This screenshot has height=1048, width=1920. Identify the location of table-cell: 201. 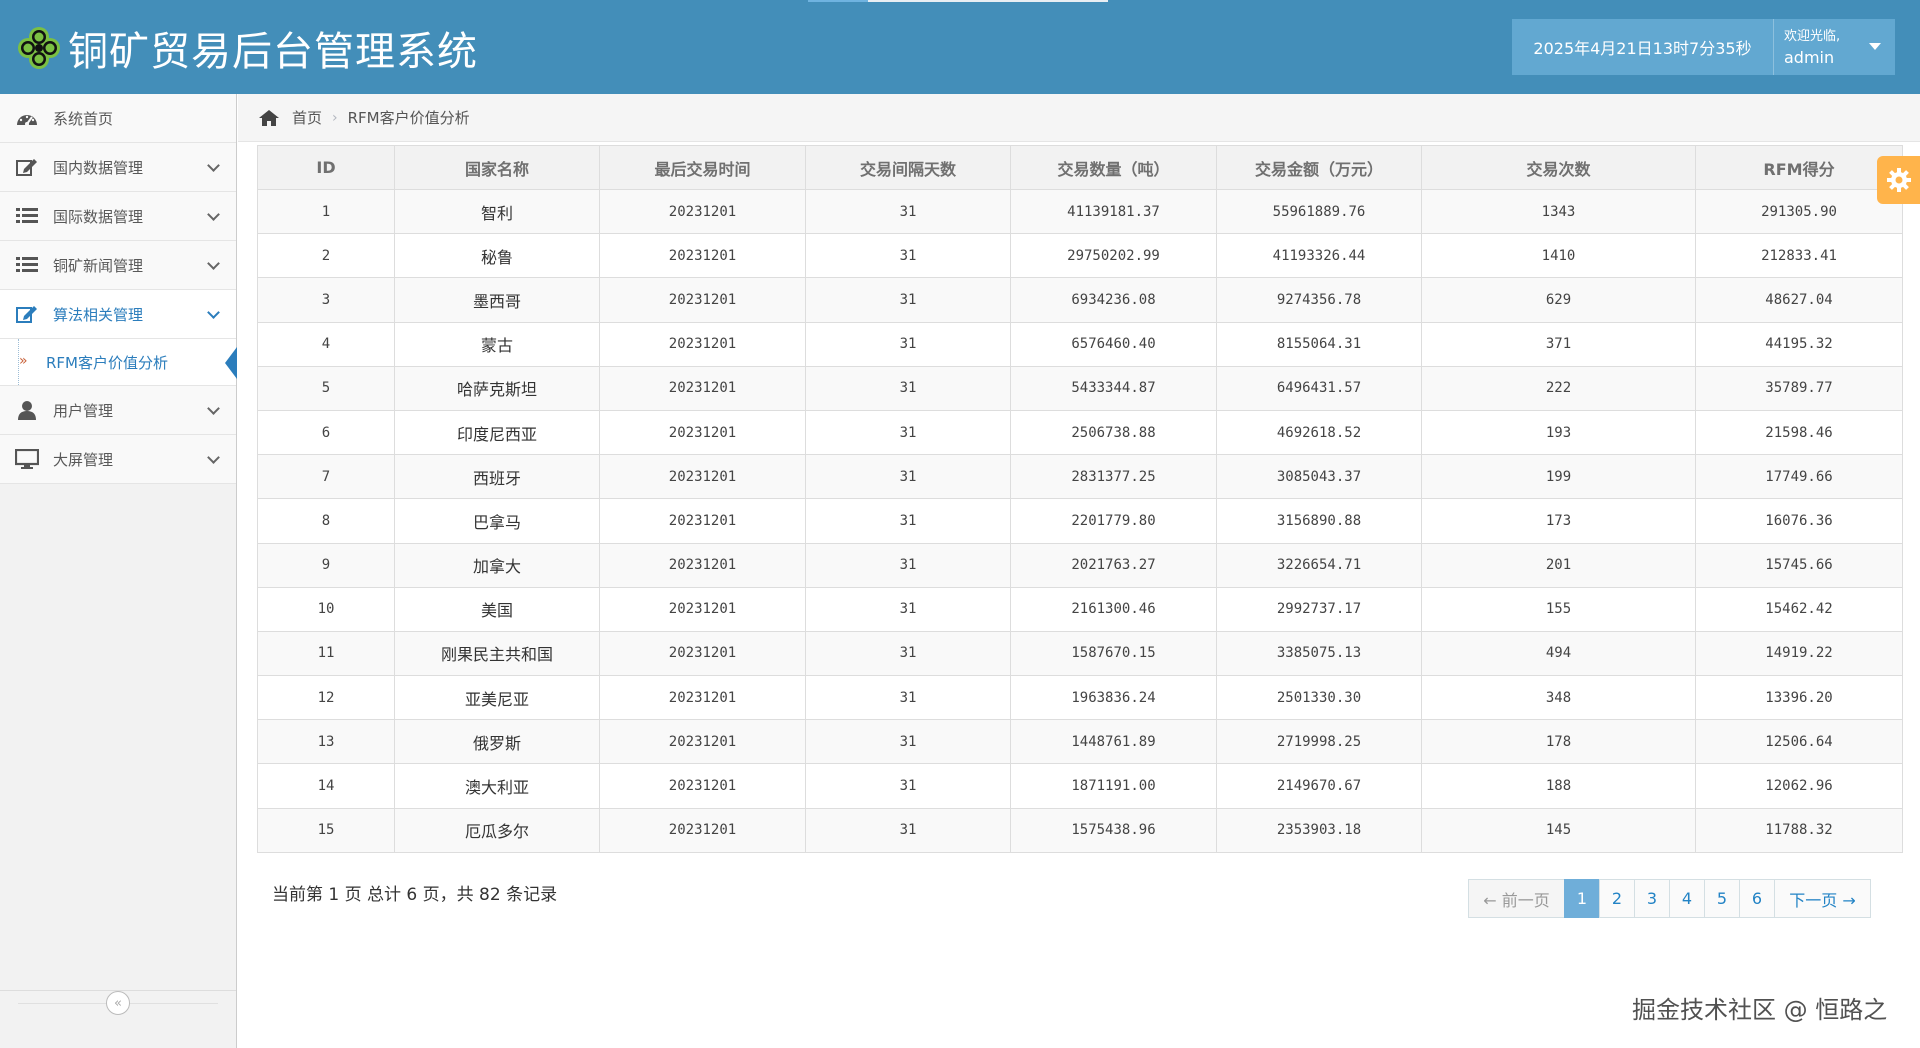
(1558, 565).